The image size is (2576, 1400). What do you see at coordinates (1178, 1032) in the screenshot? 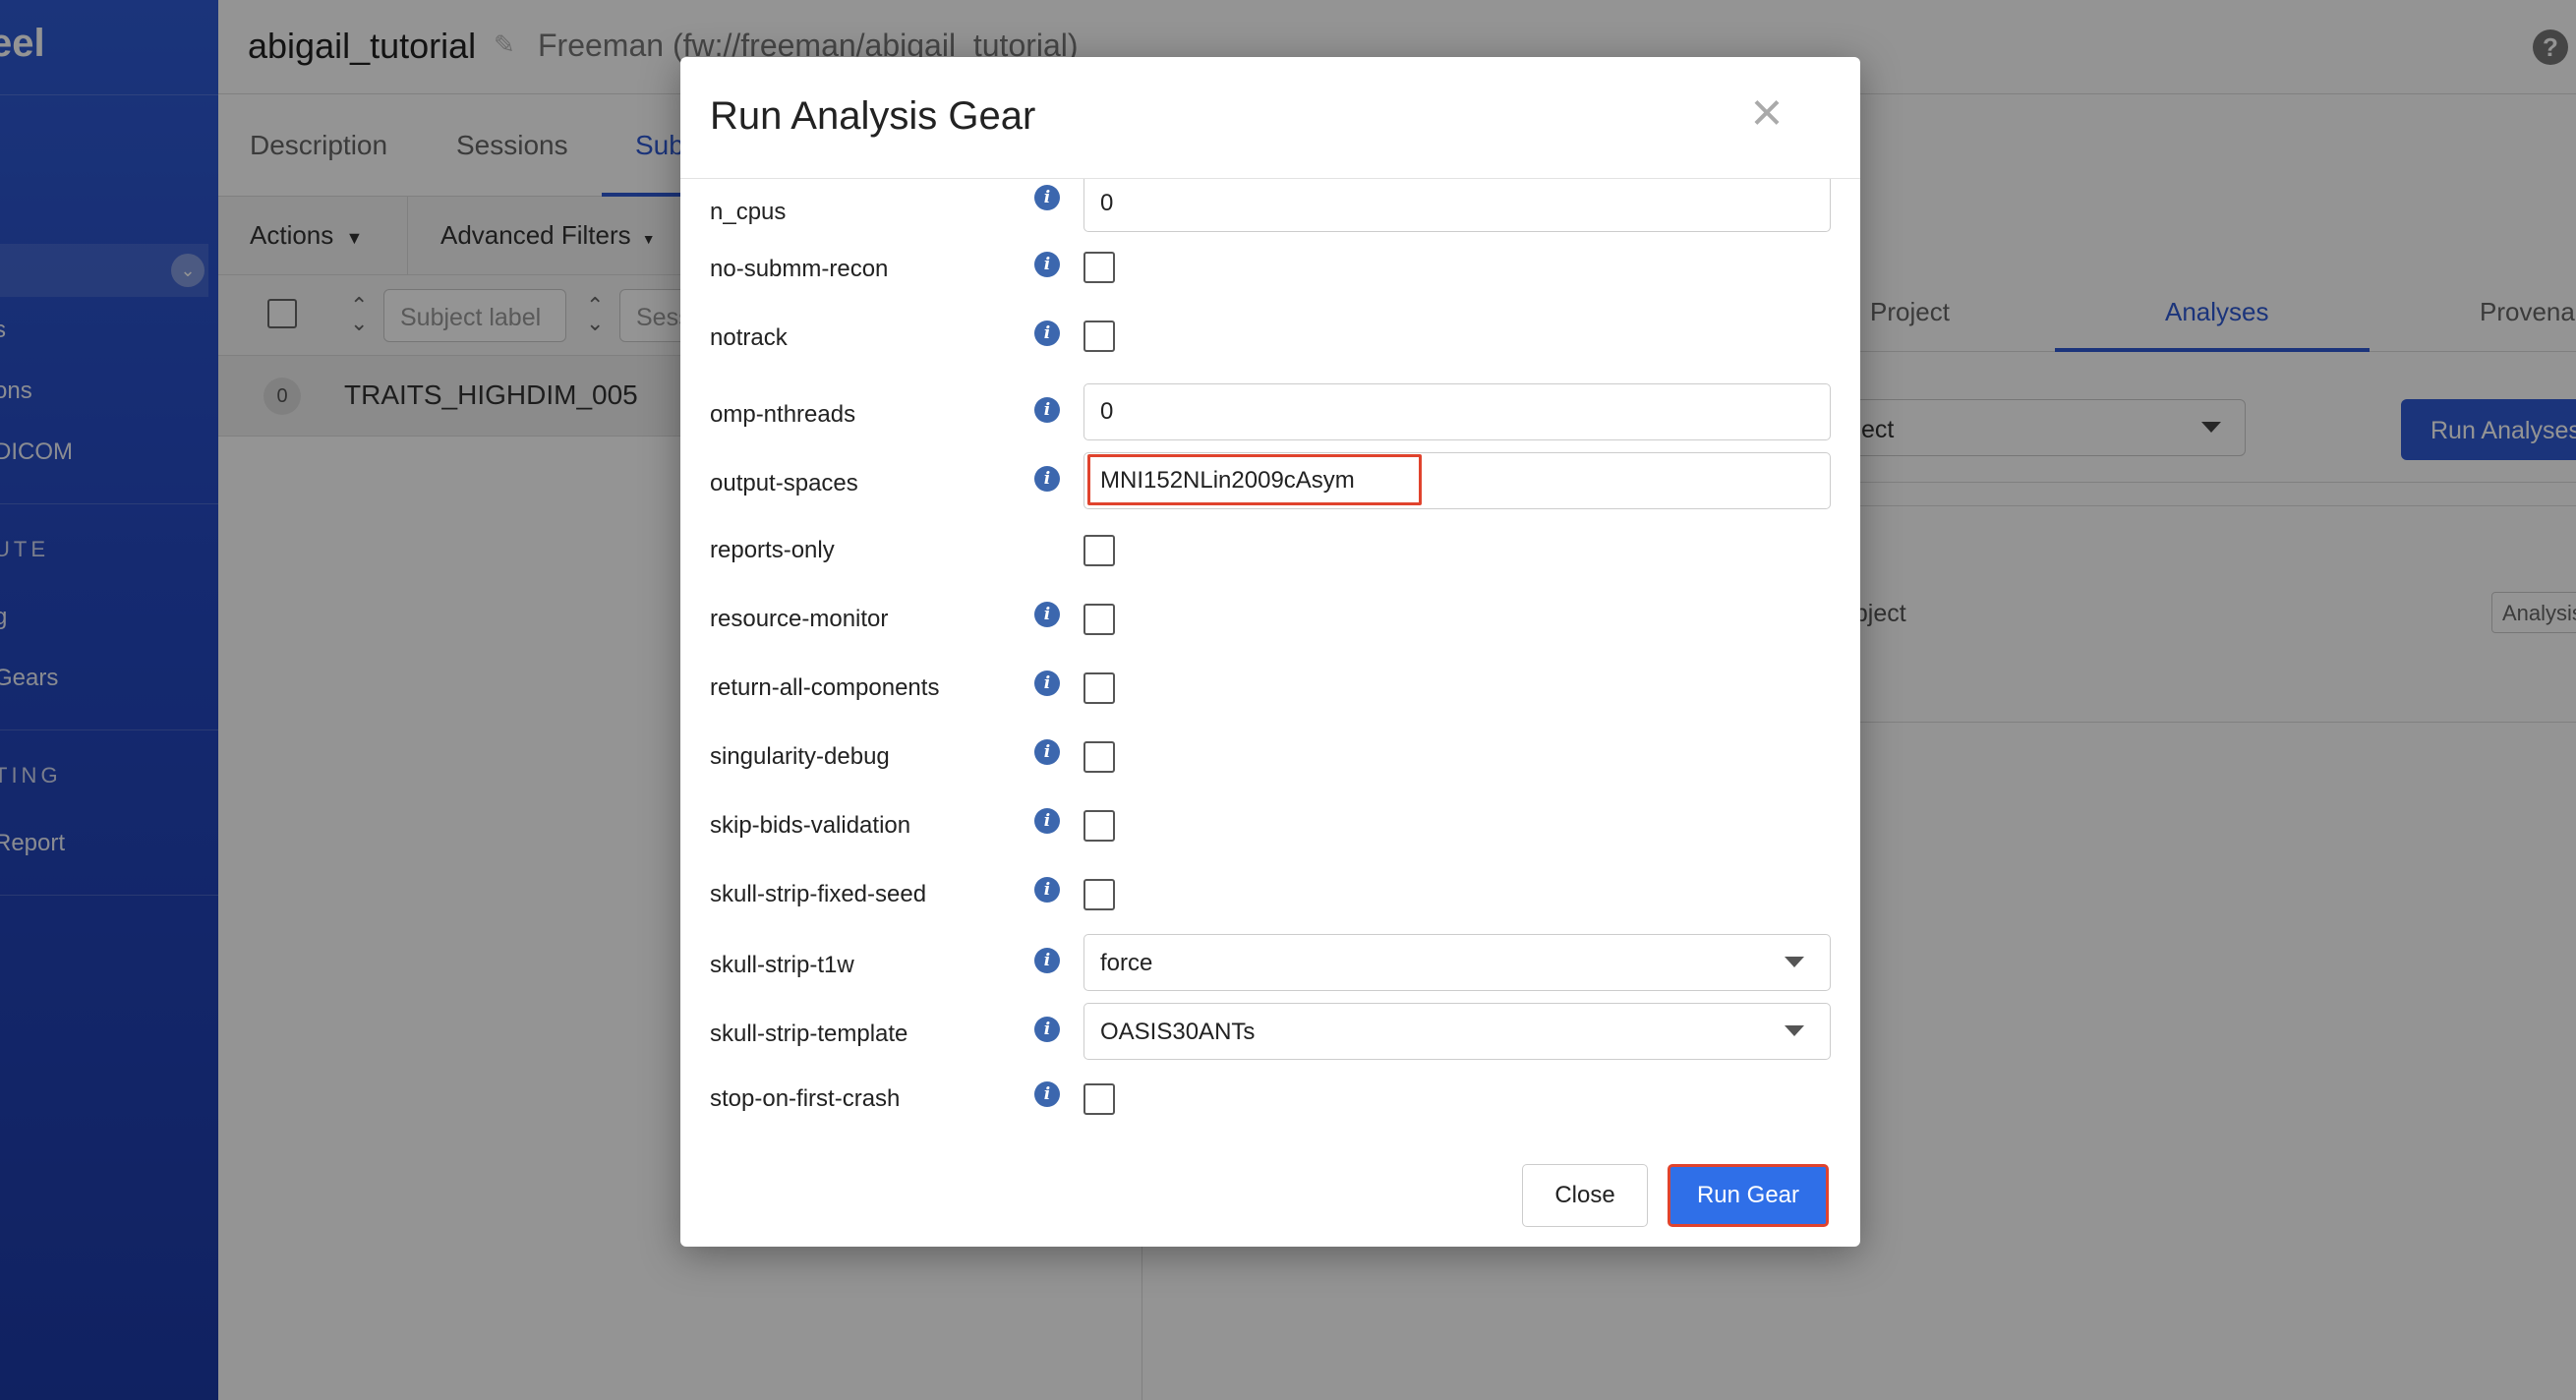
I see `select-value: OASIS30ANTs` at bounding box center [1178, 1032].